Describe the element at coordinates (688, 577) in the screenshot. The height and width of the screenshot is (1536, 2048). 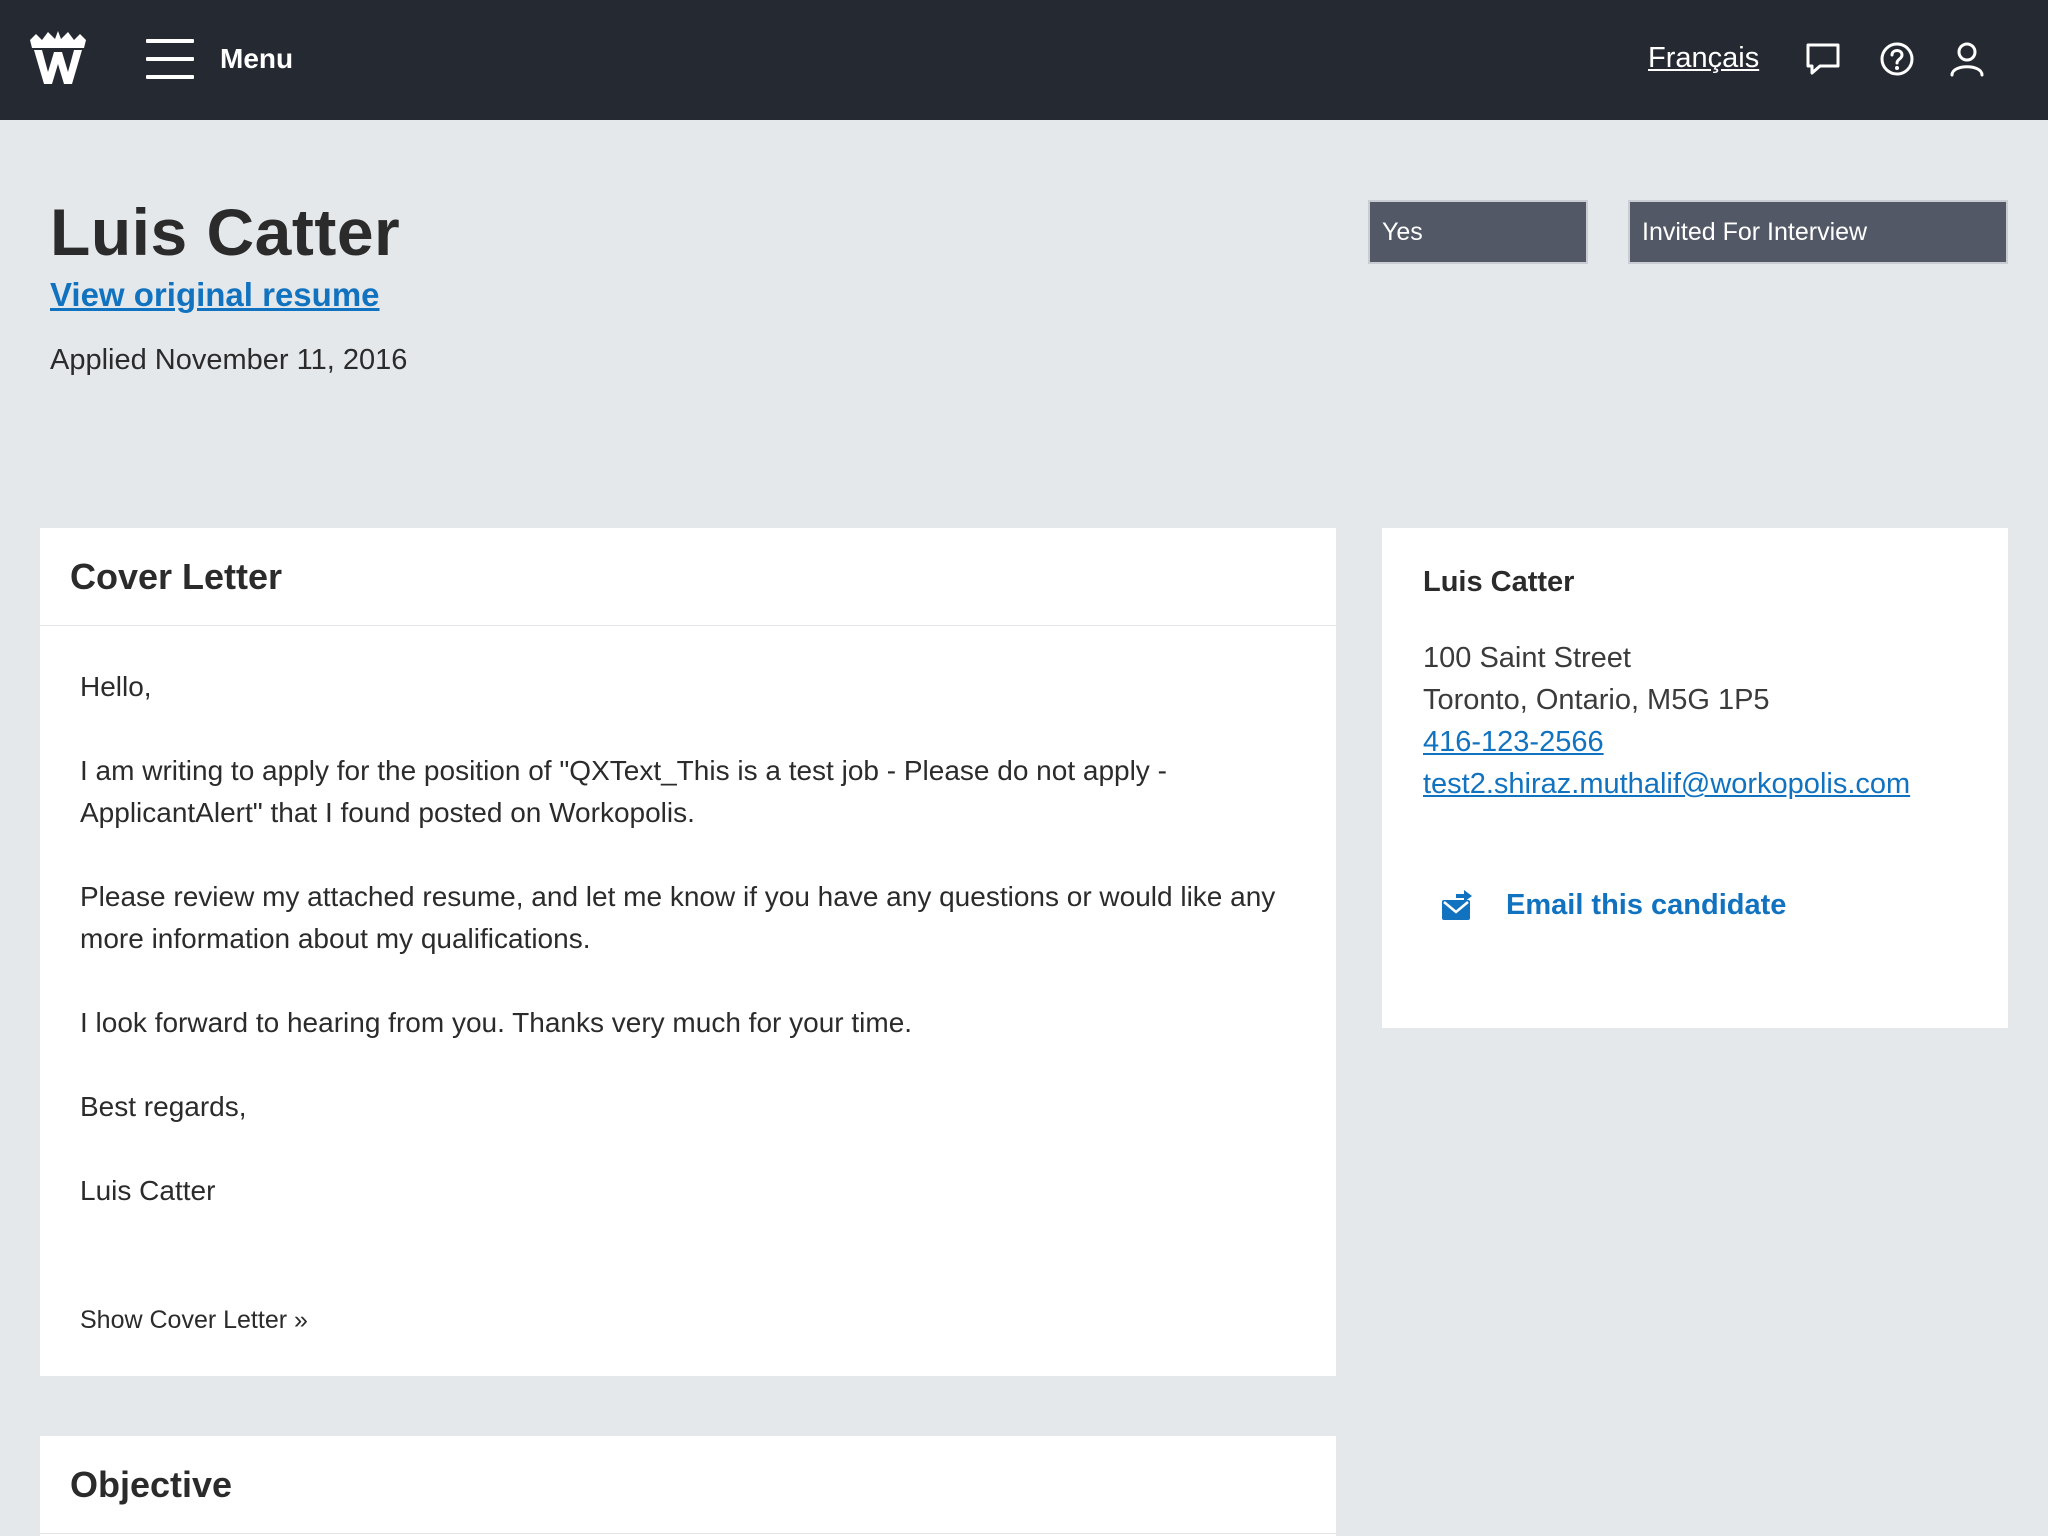
I see `cover-letter-header: Cover Letter` at that location.